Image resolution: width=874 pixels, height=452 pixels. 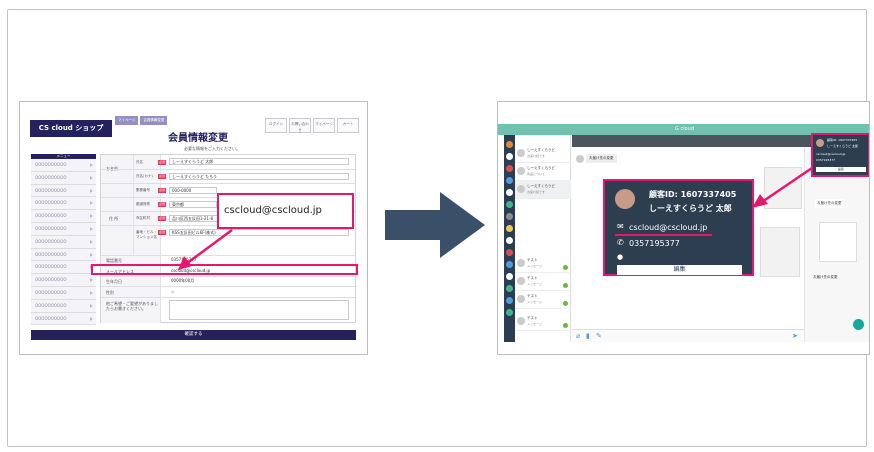 What do you see at coordinates (625, 199) in the screenshot?
I see `customer-avatar` at bounding box center [625, 199].